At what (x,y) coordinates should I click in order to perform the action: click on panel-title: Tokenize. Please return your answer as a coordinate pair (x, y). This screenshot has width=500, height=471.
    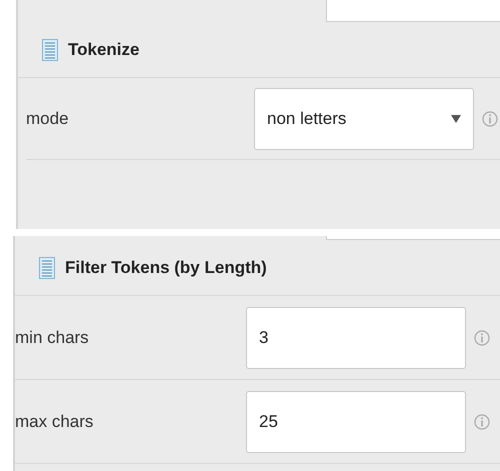
    Looking at the image, I should click on (104, 49).